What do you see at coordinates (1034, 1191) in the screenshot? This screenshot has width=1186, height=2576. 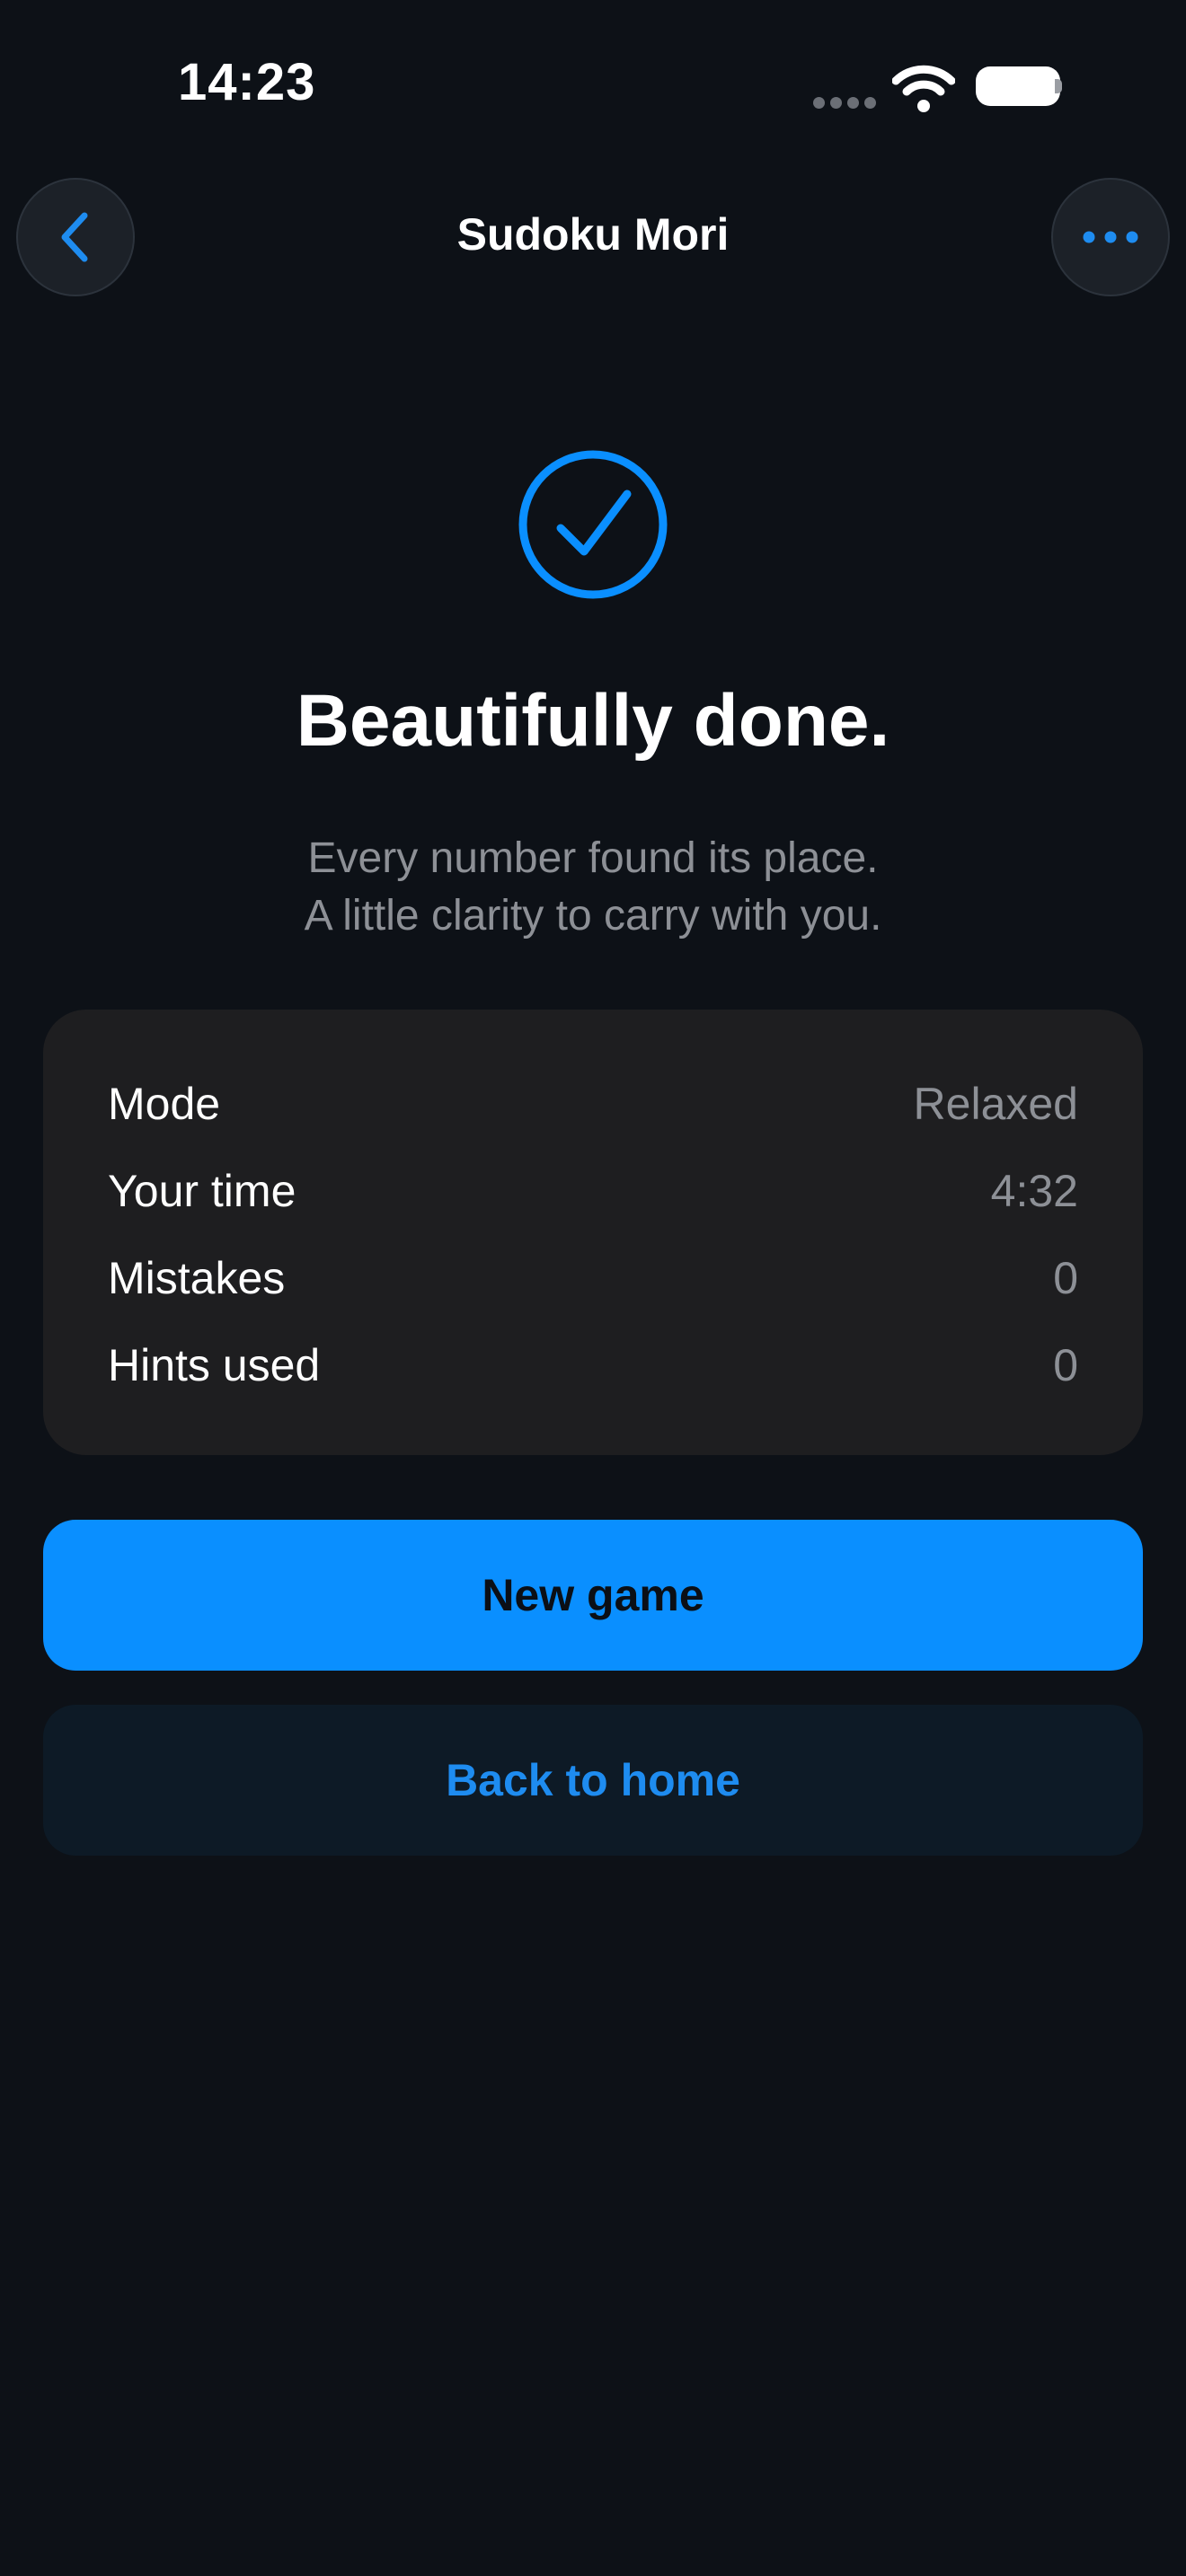 I see `stat-value: 4:32` at bounding box center [1034, 1191].